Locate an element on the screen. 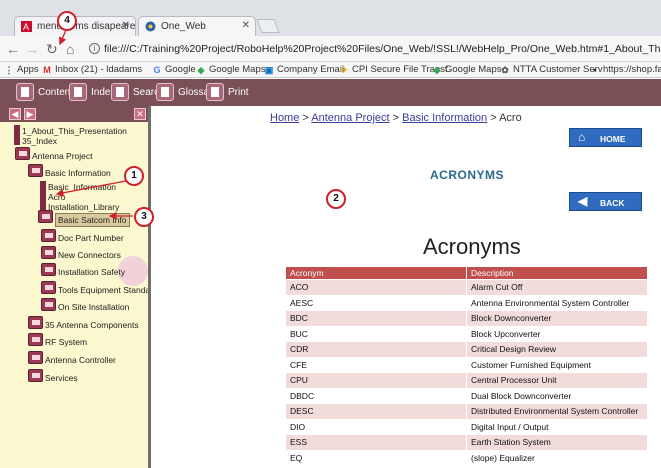 The image size is (661, 468). bookmark-ntta: ✿ NTTA Customer Serv is located at coordinates (551, 69).